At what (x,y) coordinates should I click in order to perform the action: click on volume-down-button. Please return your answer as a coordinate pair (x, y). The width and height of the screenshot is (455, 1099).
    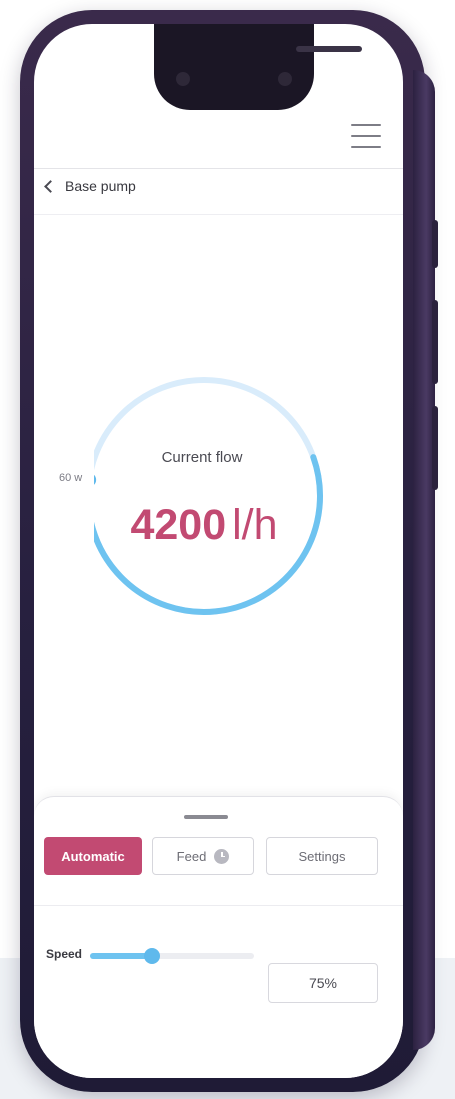
    Looking at the image, I should click on (435, 448).